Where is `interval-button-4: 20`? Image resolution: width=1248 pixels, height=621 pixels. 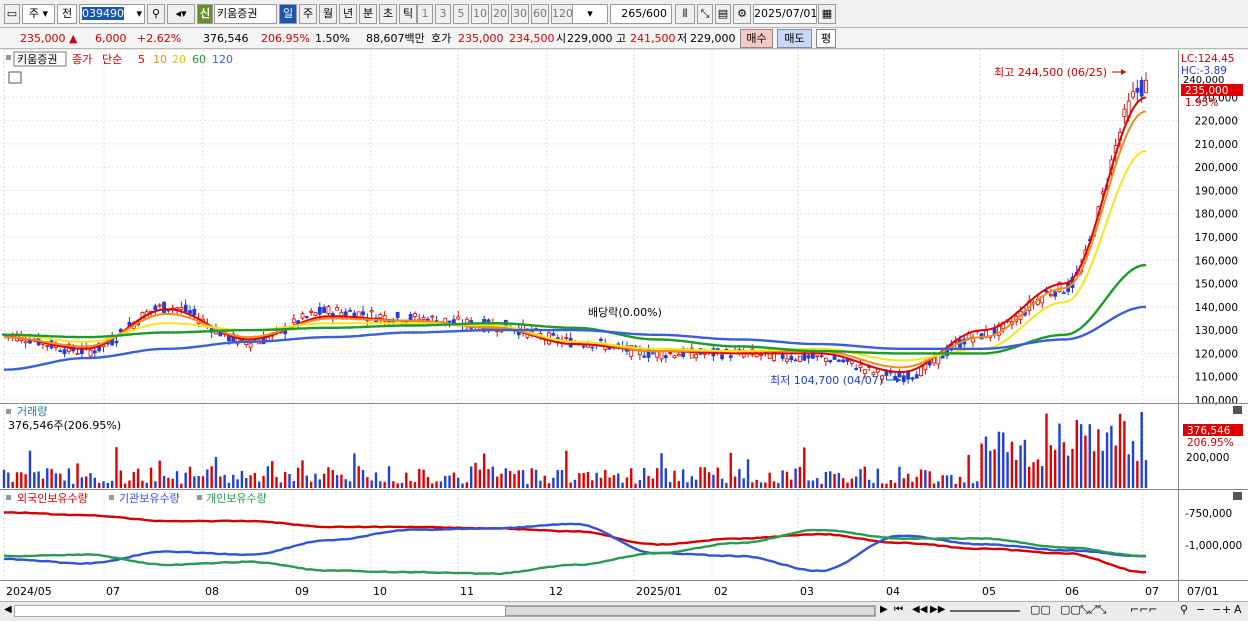 interval-button-4: 20 is located at coordinates (500, 14).